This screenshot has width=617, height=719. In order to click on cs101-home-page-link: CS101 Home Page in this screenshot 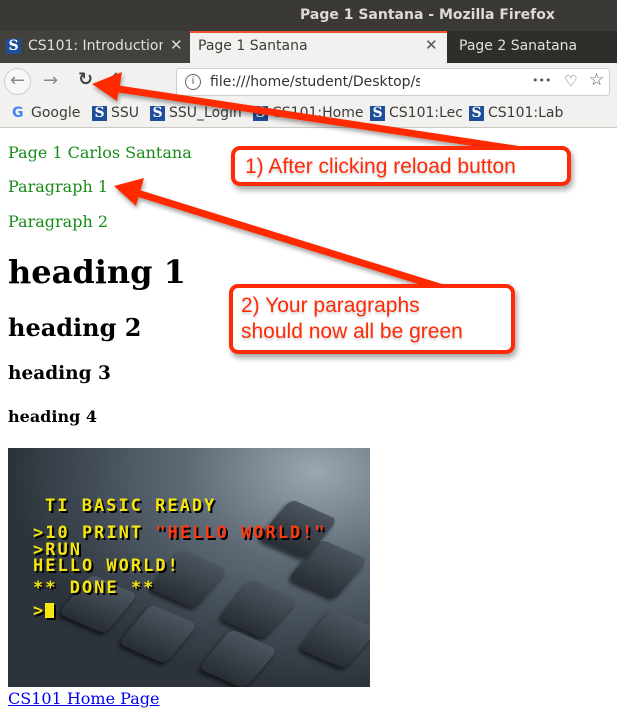, I will do `click(83, 698)`.